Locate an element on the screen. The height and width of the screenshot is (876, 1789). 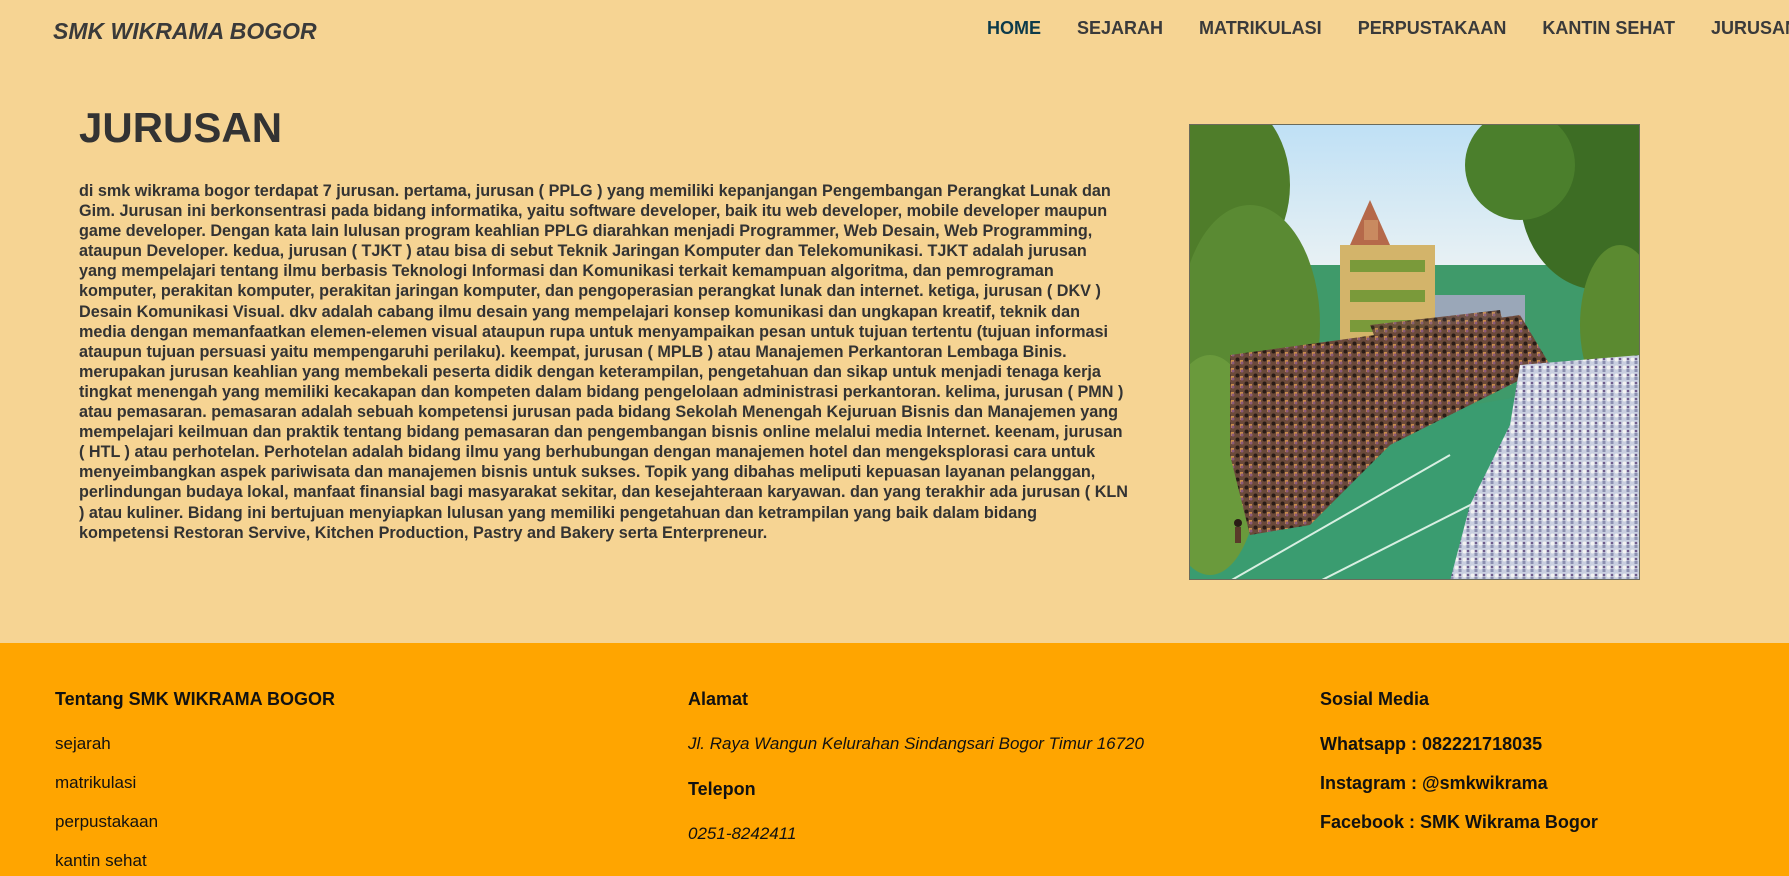
footer-link-perpustakaan: perpustakaan is located at coordinates (195, 831).